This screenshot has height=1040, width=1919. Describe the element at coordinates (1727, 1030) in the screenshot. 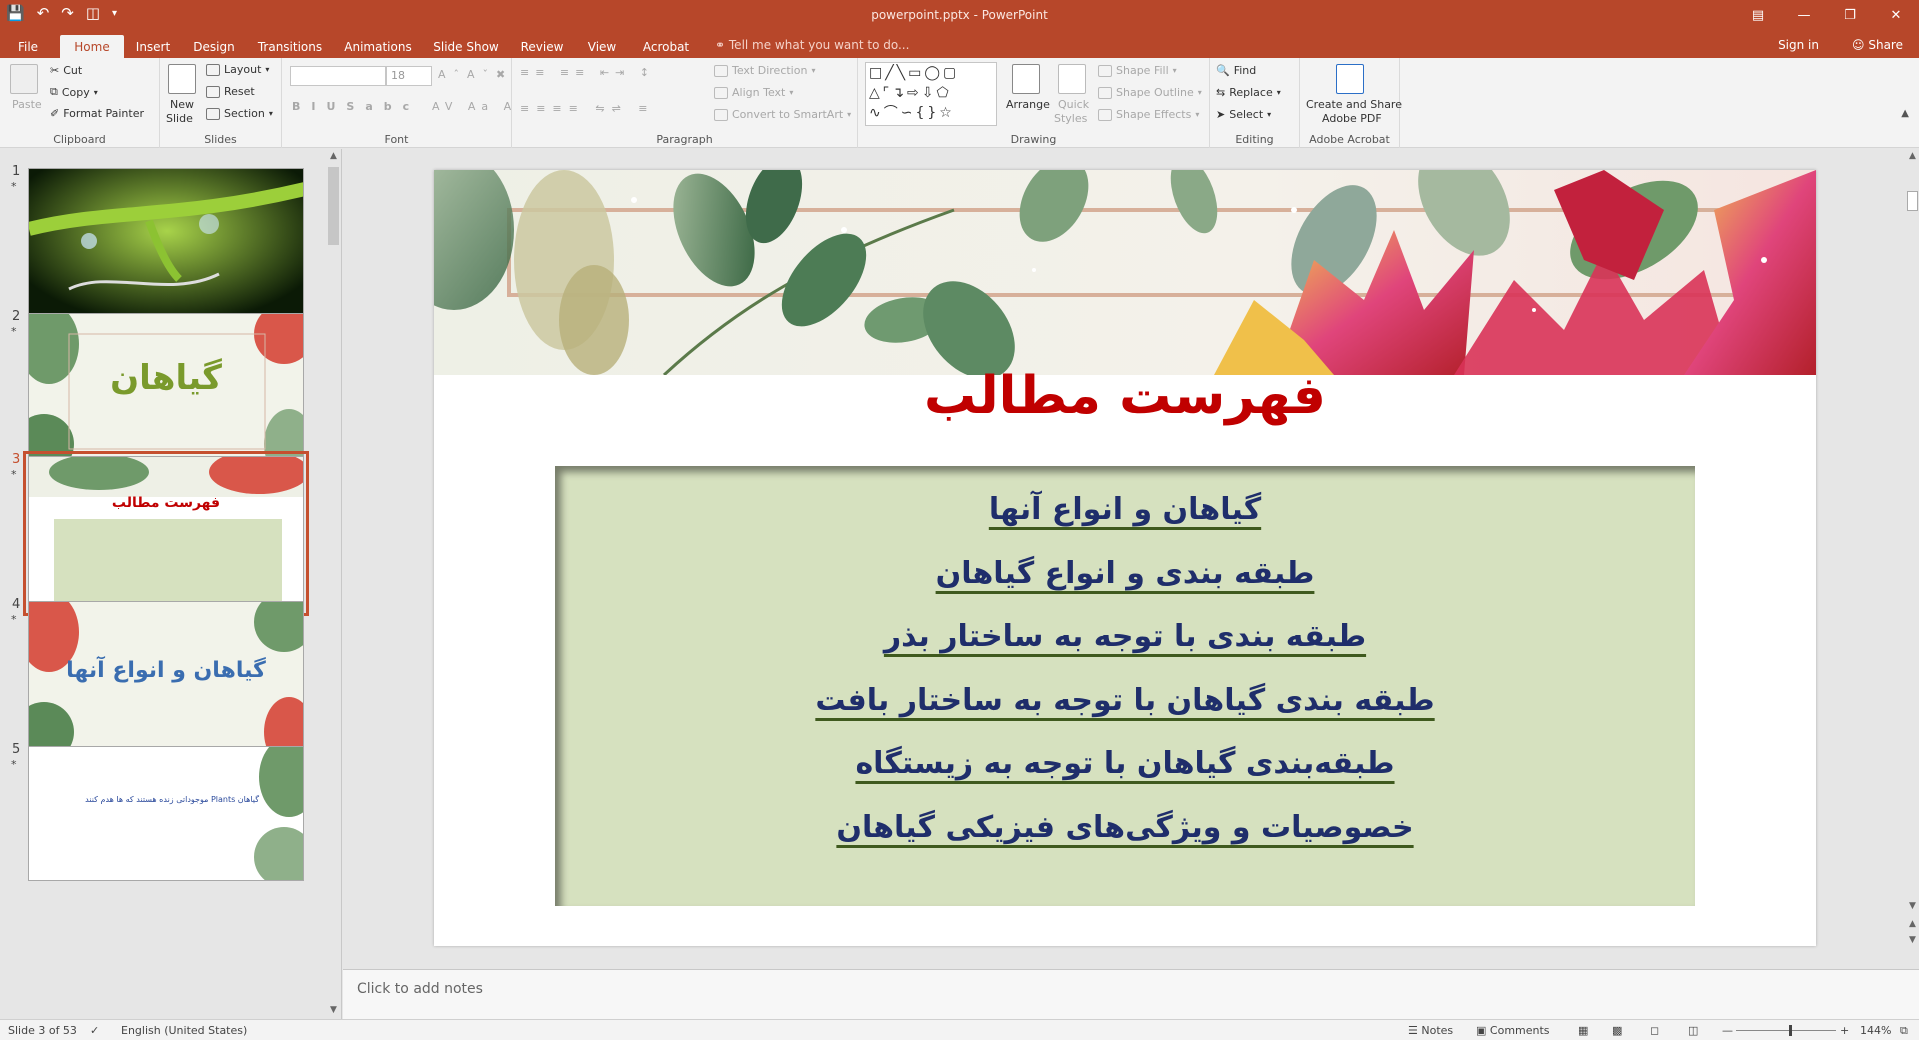

I see `zoom-out-icon: —` at that location.